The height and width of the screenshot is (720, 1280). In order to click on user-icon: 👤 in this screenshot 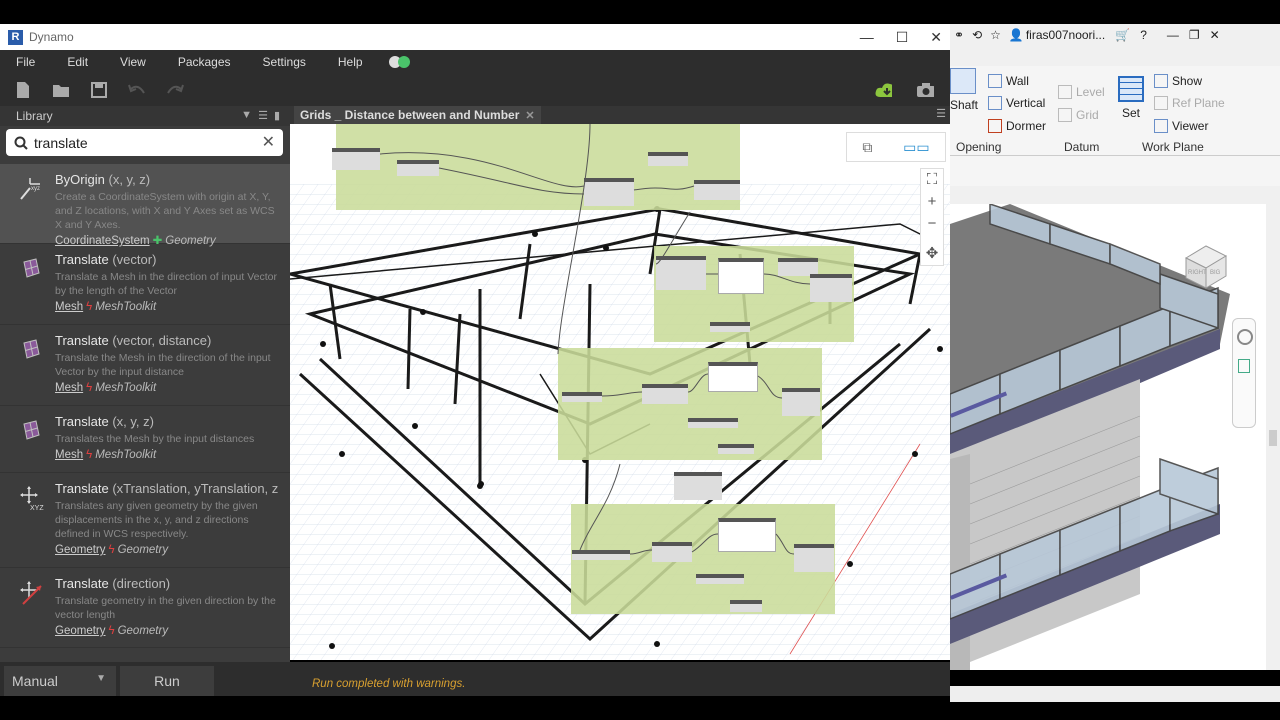, I will do `click(1016, 35)`.